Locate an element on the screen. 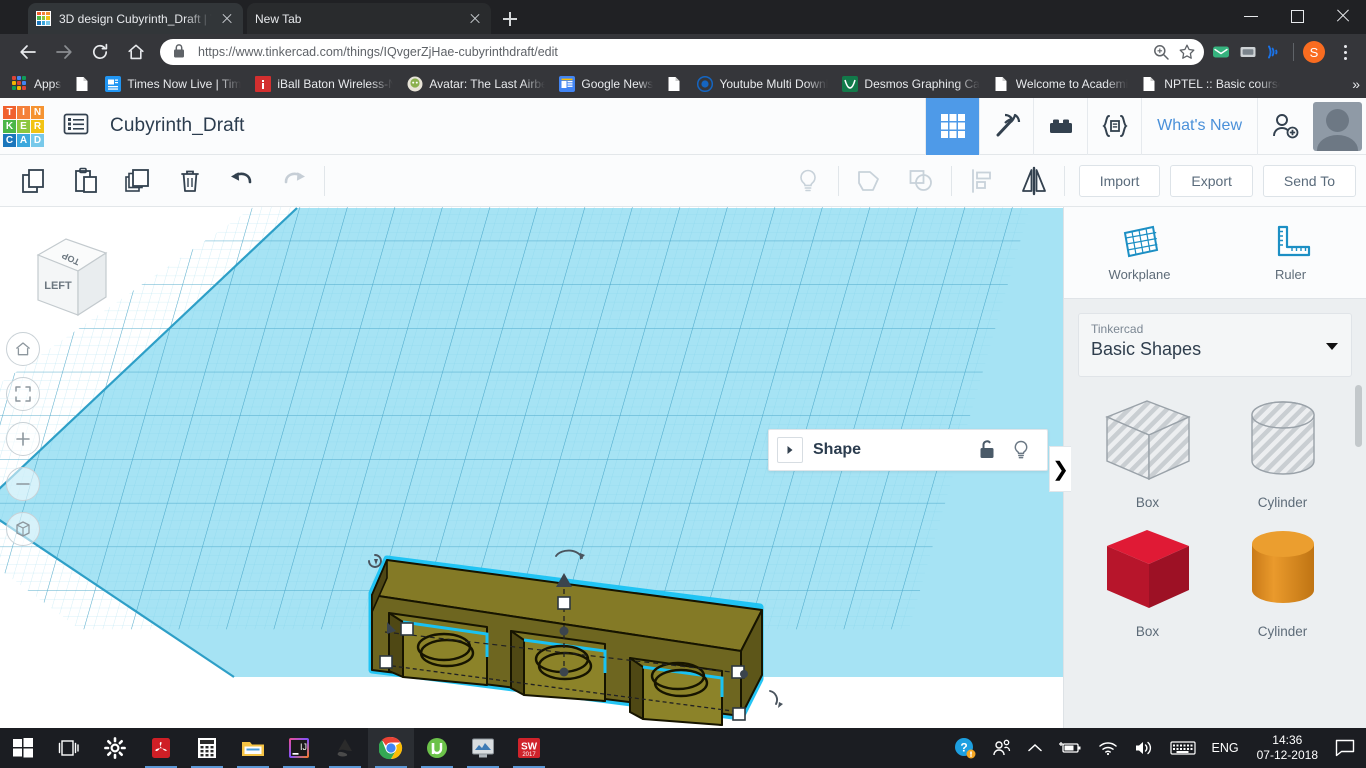 Image resolution: width=1366 pixels, height=768 pixels. browser-tab-new: New Tab is located at coordinates (369, 18).